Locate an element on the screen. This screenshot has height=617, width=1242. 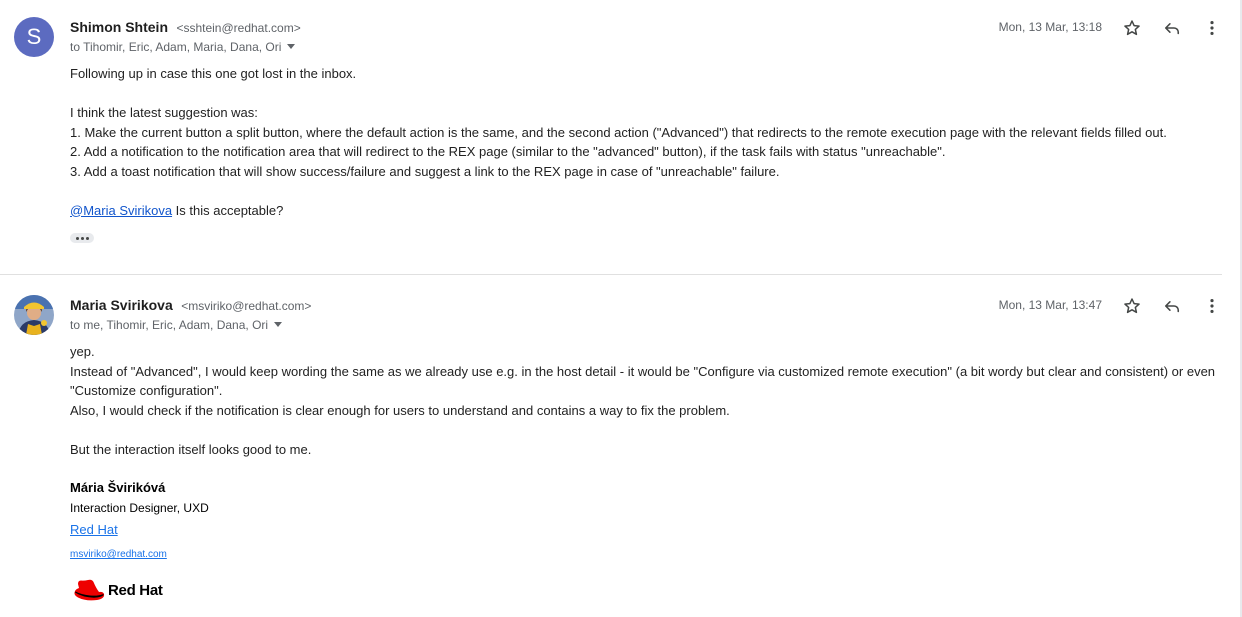
avatar is located at coordinates (34, 315).